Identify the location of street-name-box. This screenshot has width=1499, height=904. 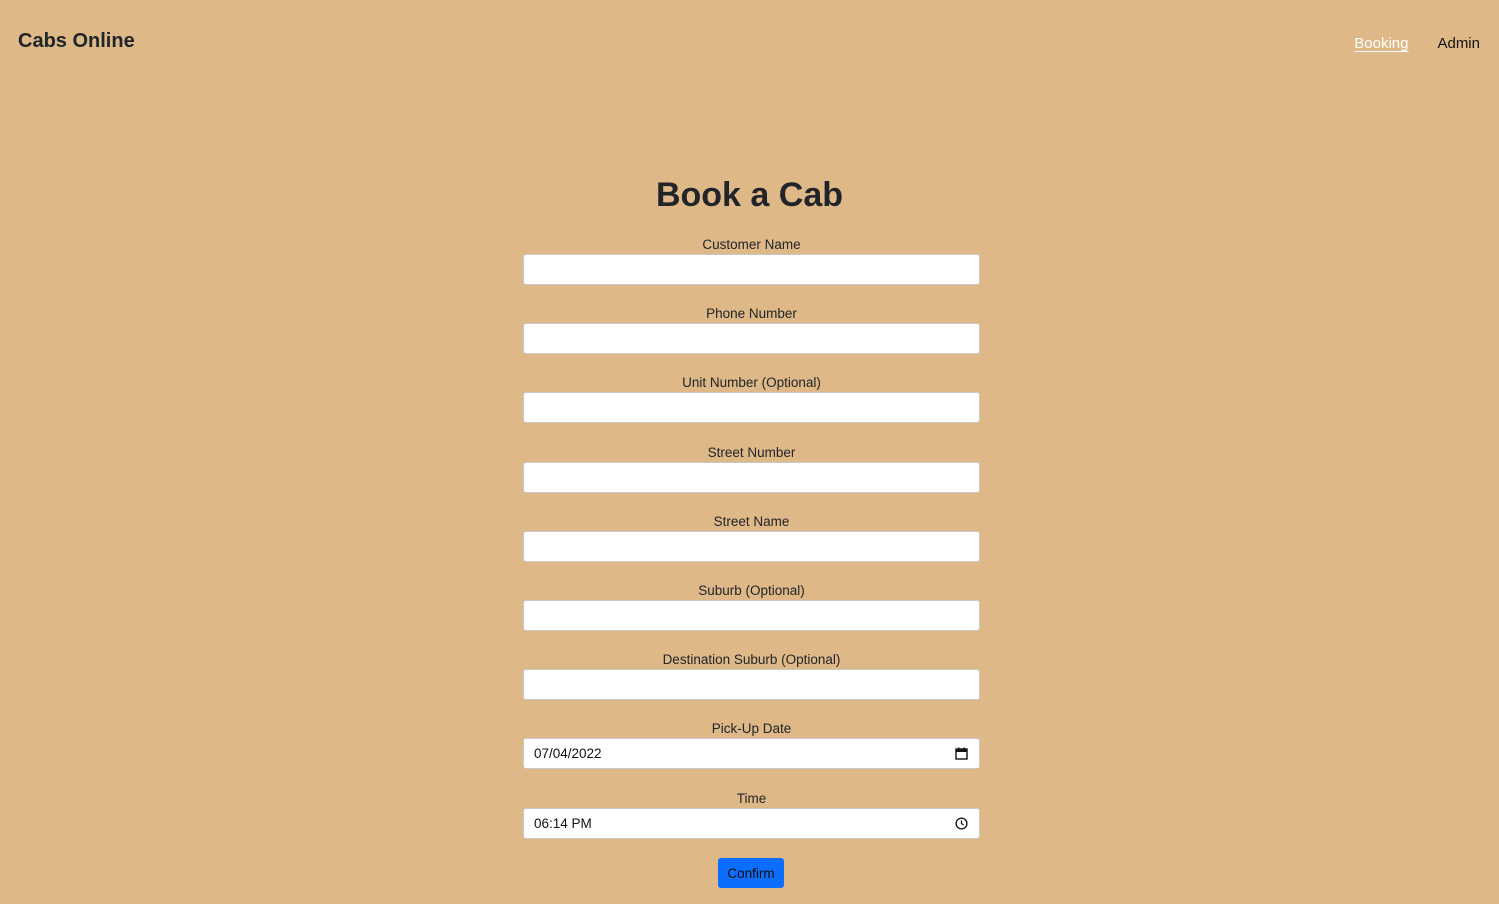
(751, 546).